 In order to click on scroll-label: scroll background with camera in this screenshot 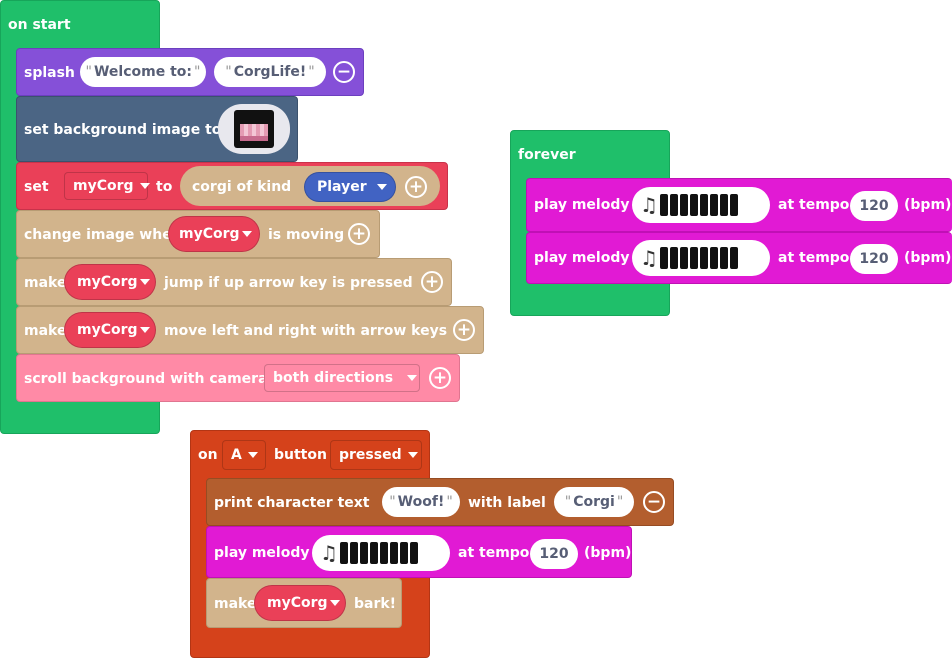, I will do `click(146, 379)`.